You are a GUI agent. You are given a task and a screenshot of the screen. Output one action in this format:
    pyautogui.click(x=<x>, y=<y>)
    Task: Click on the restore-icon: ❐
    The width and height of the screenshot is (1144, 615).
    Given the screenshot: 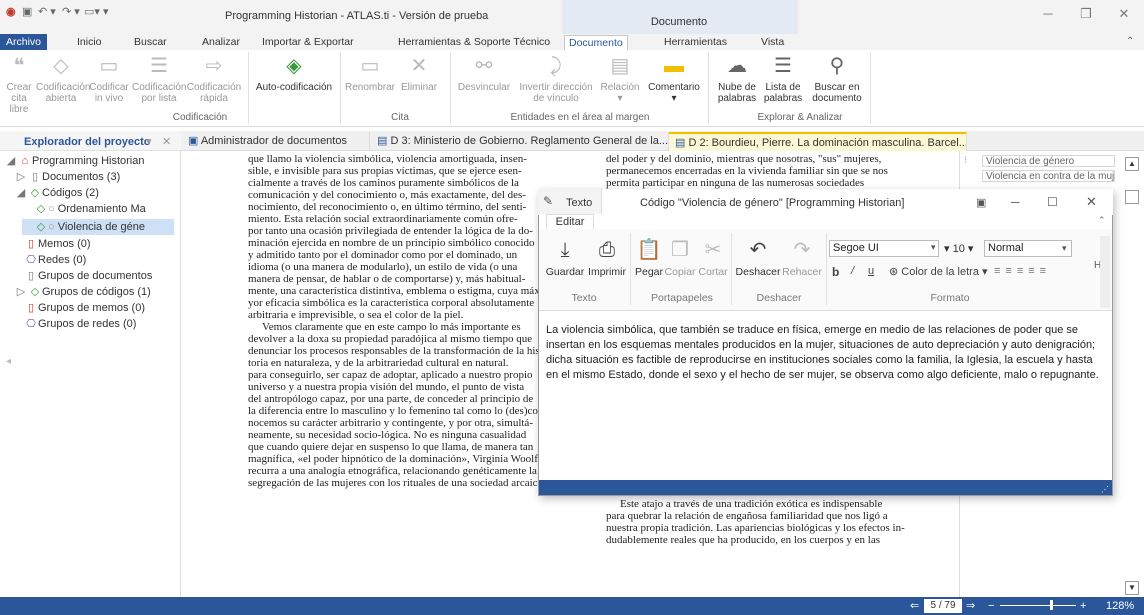 What is the action you would take?
    pyautogui.click(x=1086, y=14)
    